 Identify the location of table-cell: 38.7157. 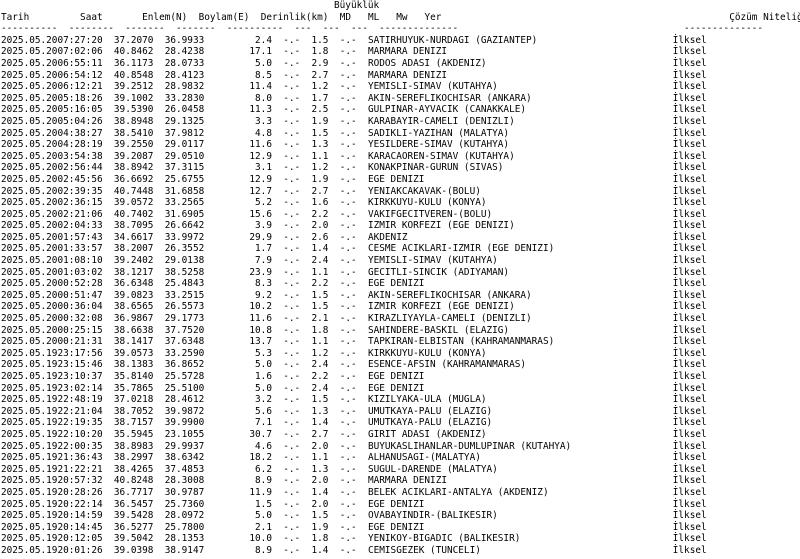
(139, 423).